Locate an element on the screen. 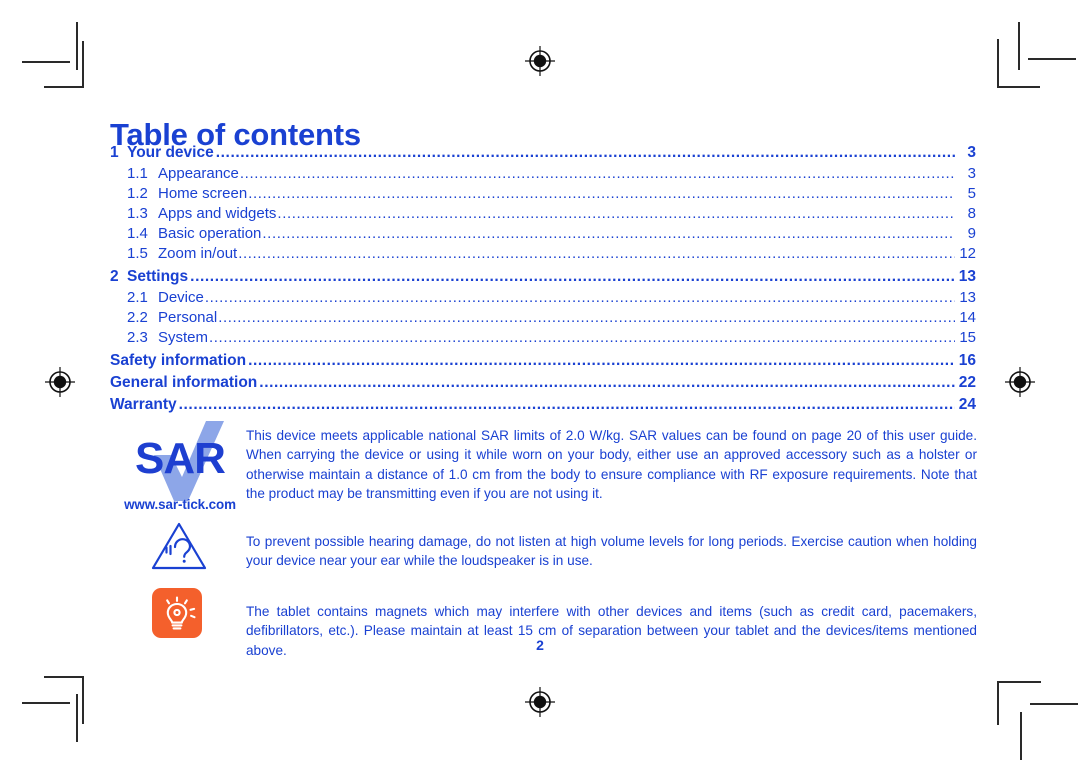 The image size is (1080, 764). toc-entry: General information 22 is located at coordinates (543, 382).